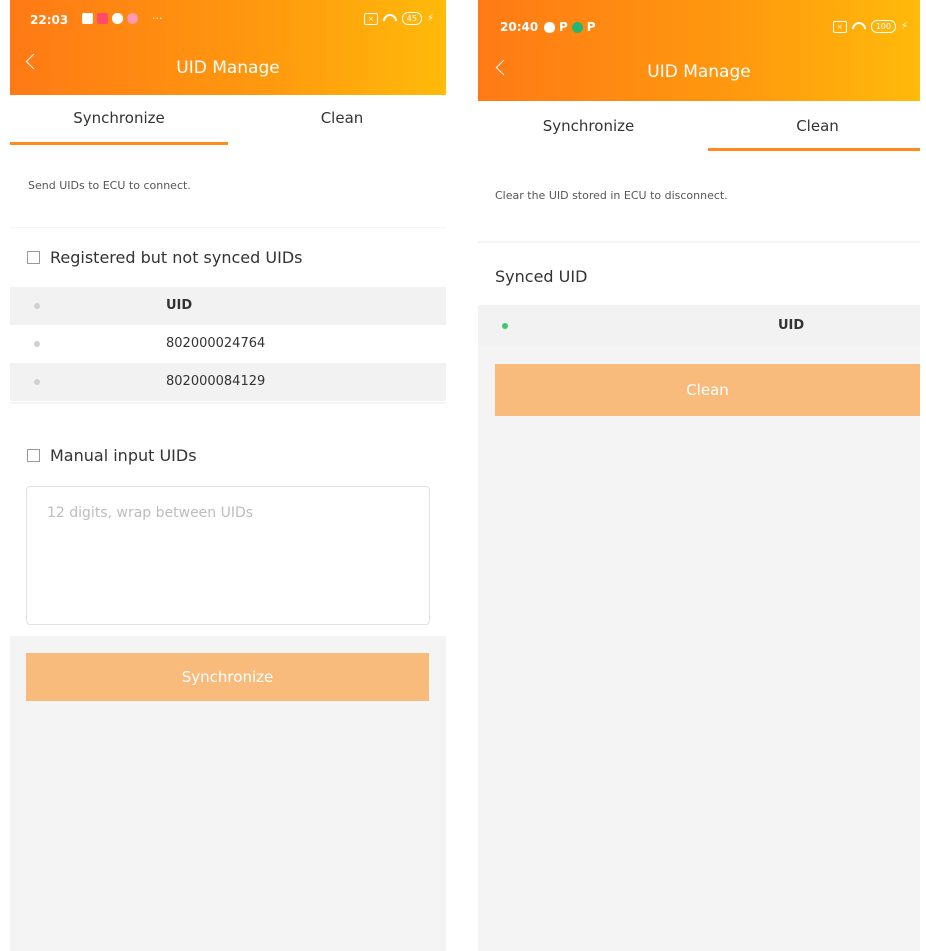  What do you see at coordinates (228, 18) in the screenshot?
I see `status-bar: 22:03 ··· × 45 ⚡` at bounding box center [228, 18].